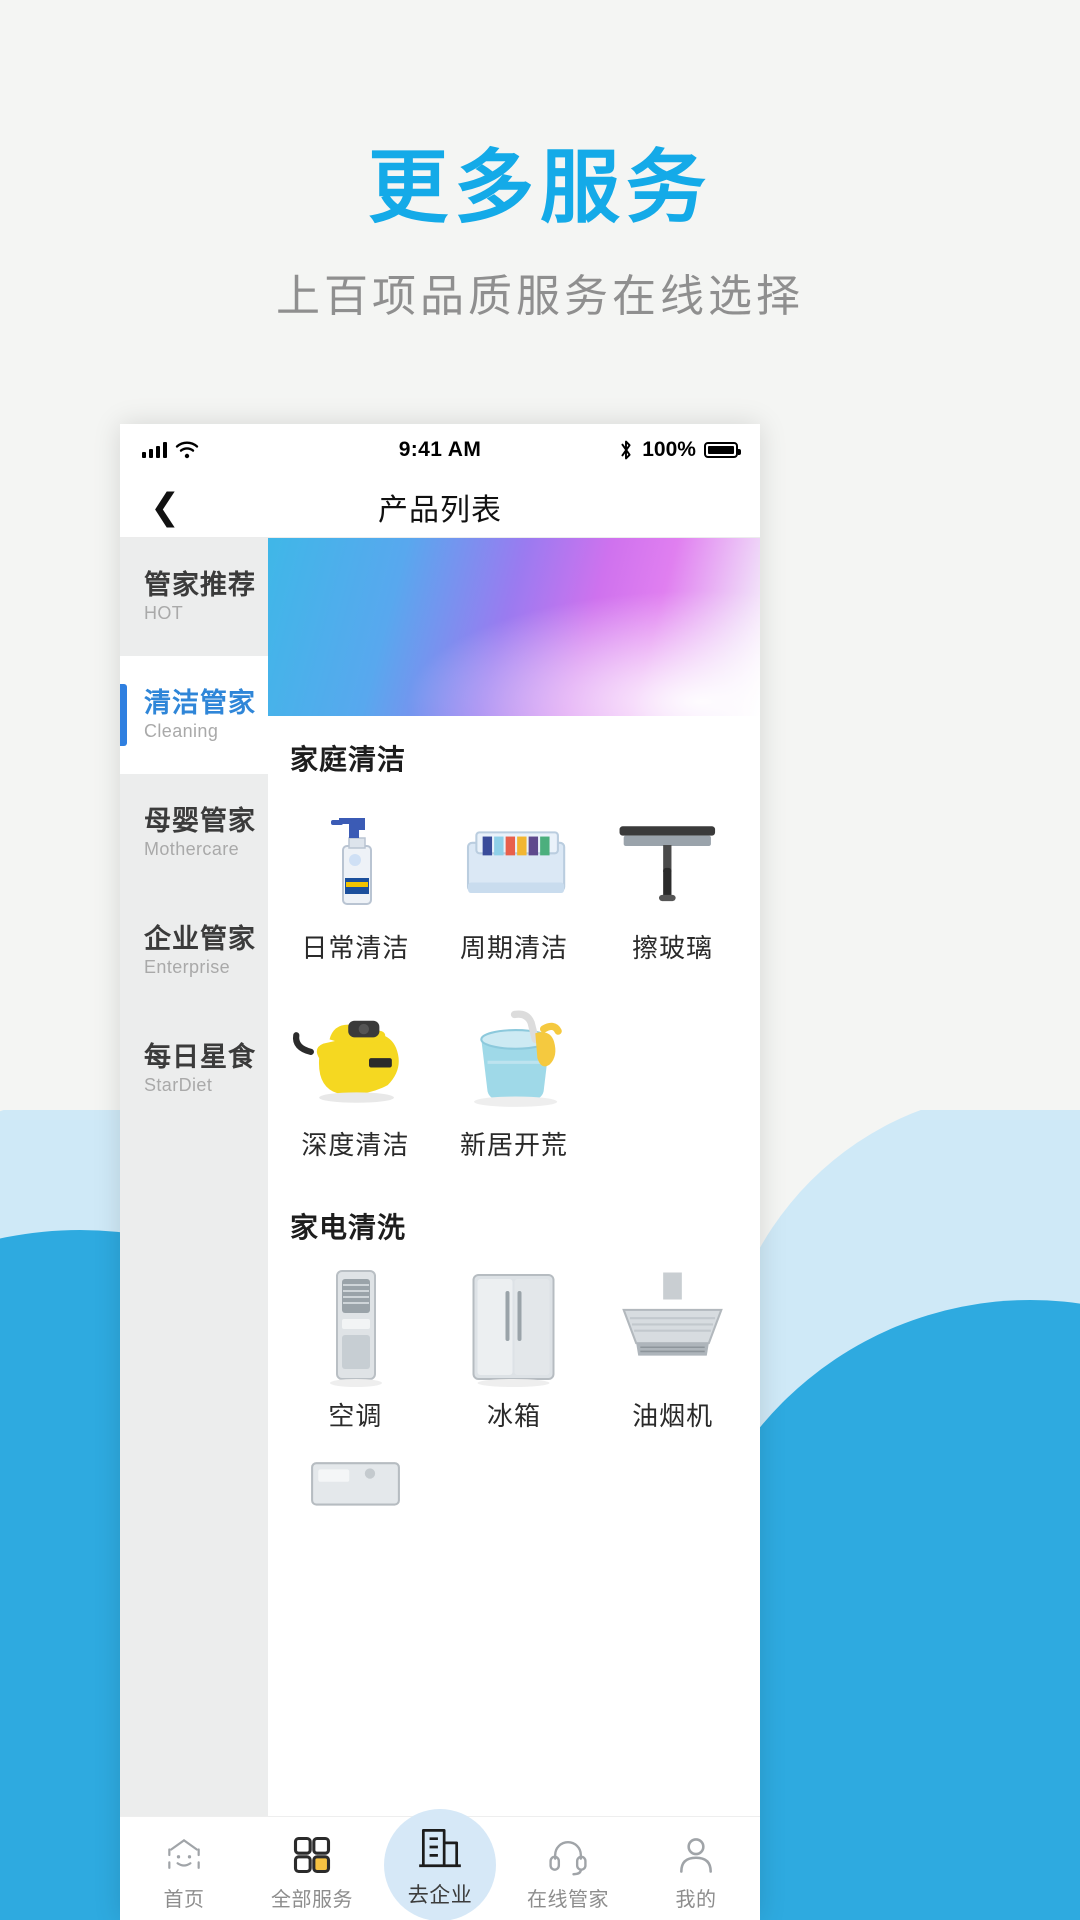  What do you see at coordinates (513, 1145) in the screenshot?
I see `product-label: 新居开荒` at bounding box center [513, 1145].